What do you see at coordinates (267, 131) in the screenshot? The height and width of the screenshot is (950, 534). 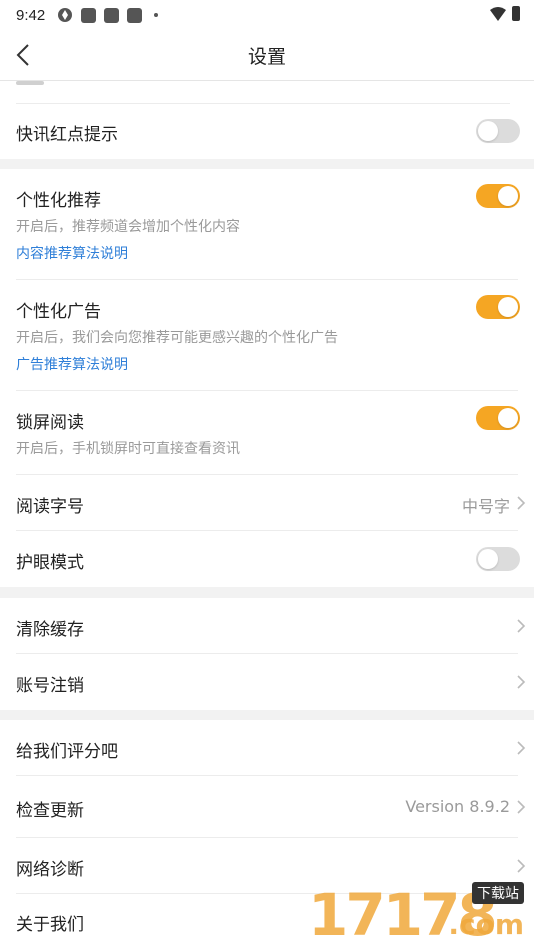 I see `setting-row-kuaixun: 快讯红点提示` at bounding box center [267, 131].